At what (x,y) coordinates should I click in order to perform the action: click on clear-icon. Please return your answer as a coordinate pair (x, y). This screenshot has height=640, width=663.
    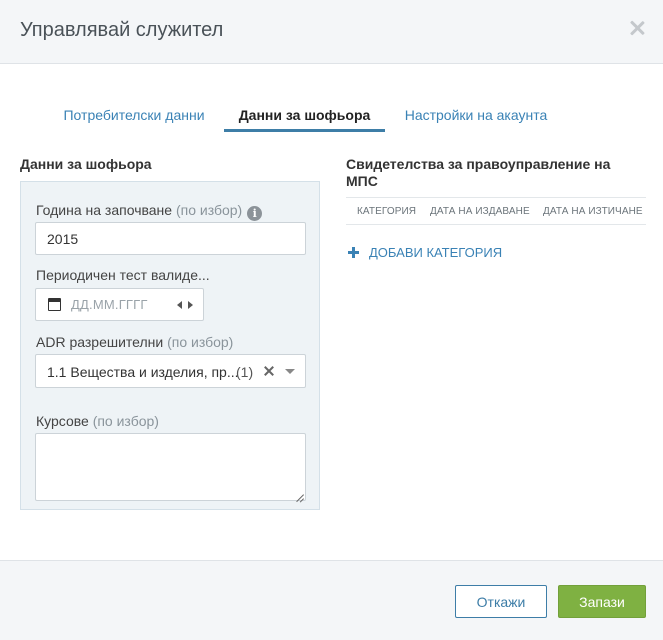
    Looking at the image, I should click on (269, 371).